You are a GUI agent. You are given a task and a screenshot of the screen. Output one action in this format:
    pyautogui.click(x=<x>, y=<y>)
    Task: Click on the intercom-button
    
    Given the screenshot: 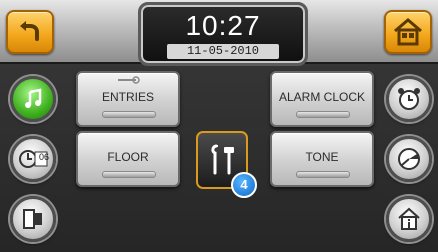 What is the action you would take?
    pyautogui.click(x=33, y=219)
    